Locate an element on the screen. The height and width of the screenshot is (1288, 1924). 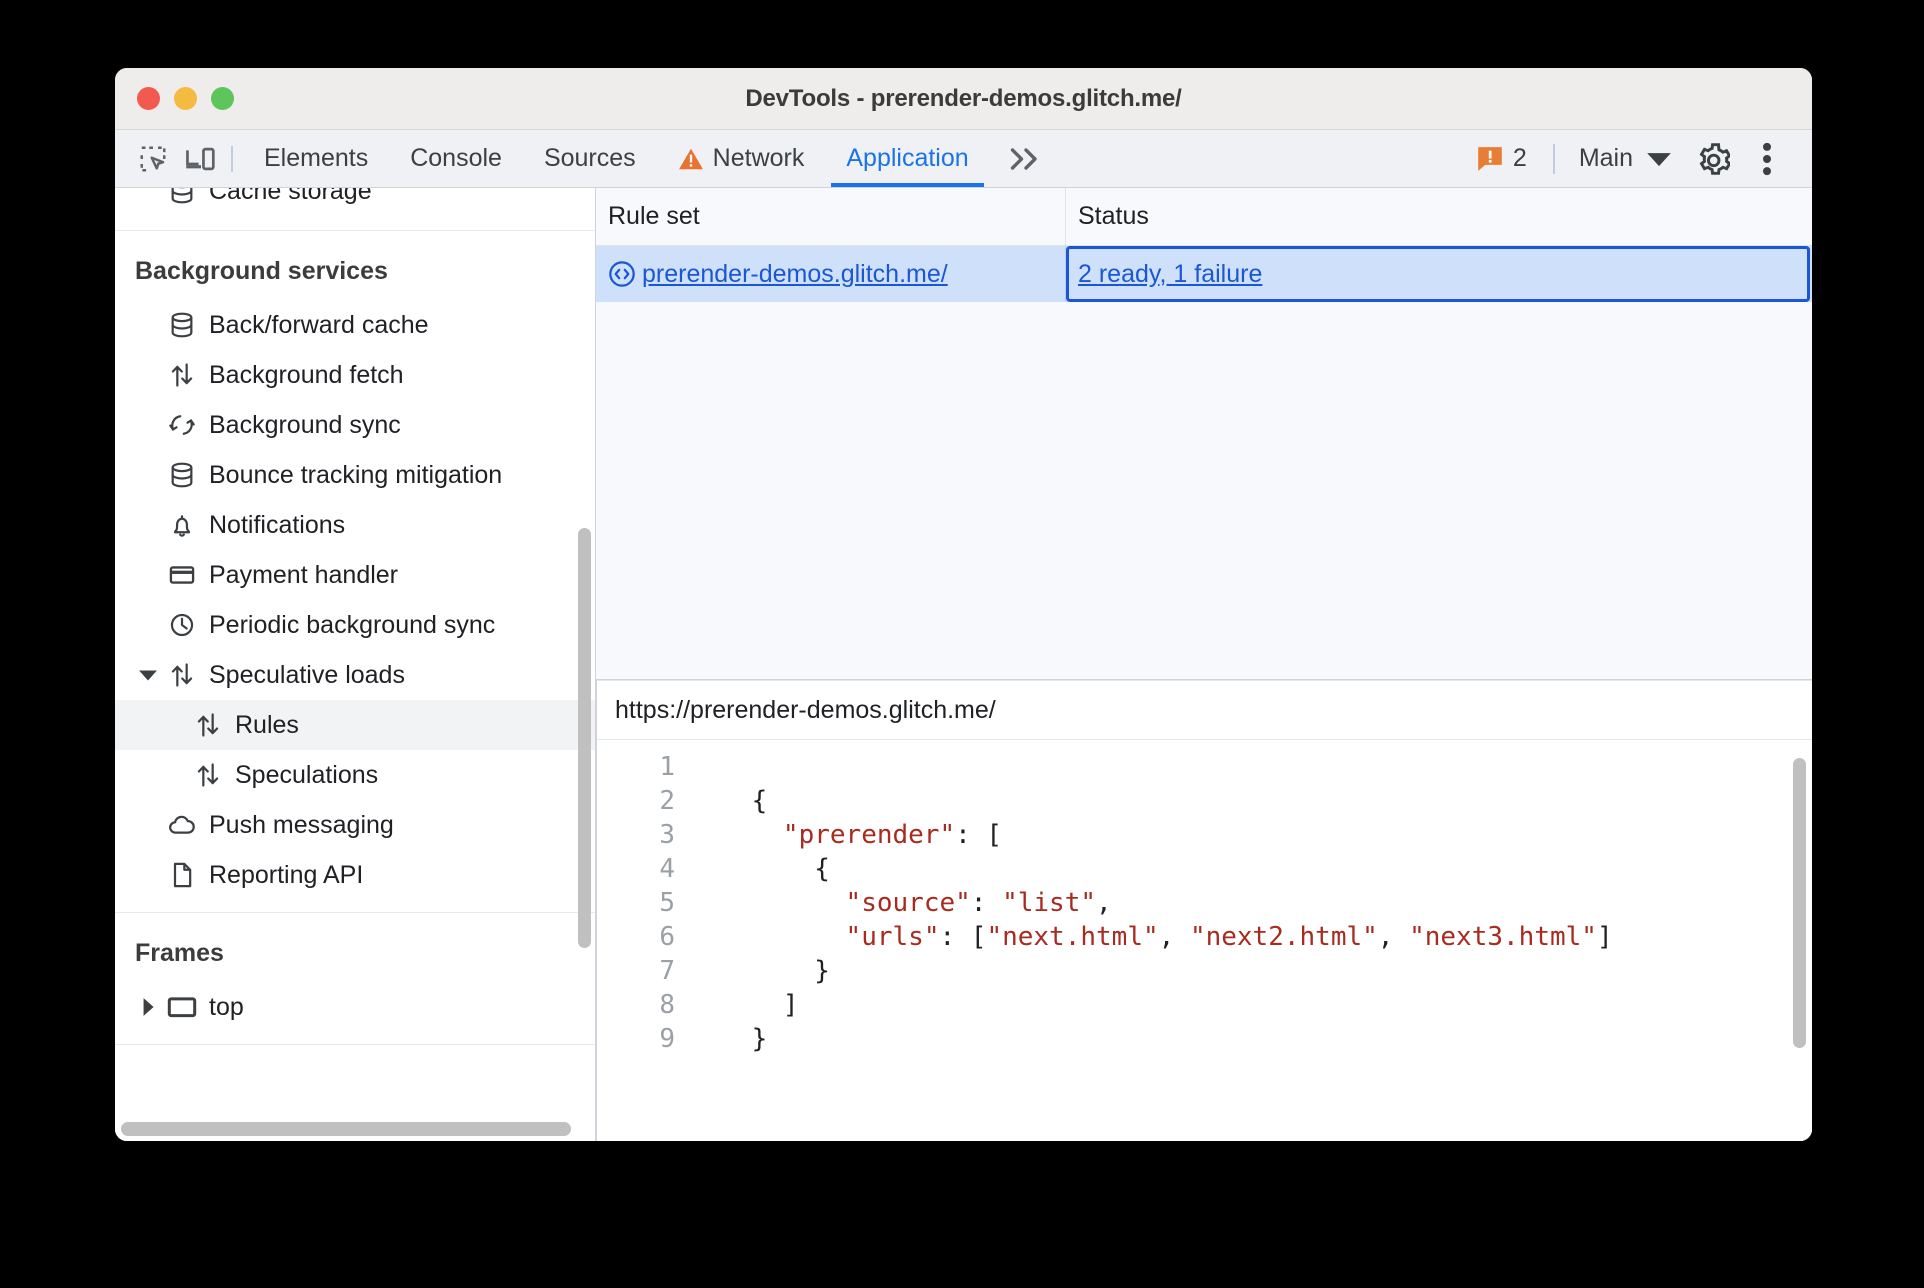
tab-sources: Sources is located at coordinates (590, 158).